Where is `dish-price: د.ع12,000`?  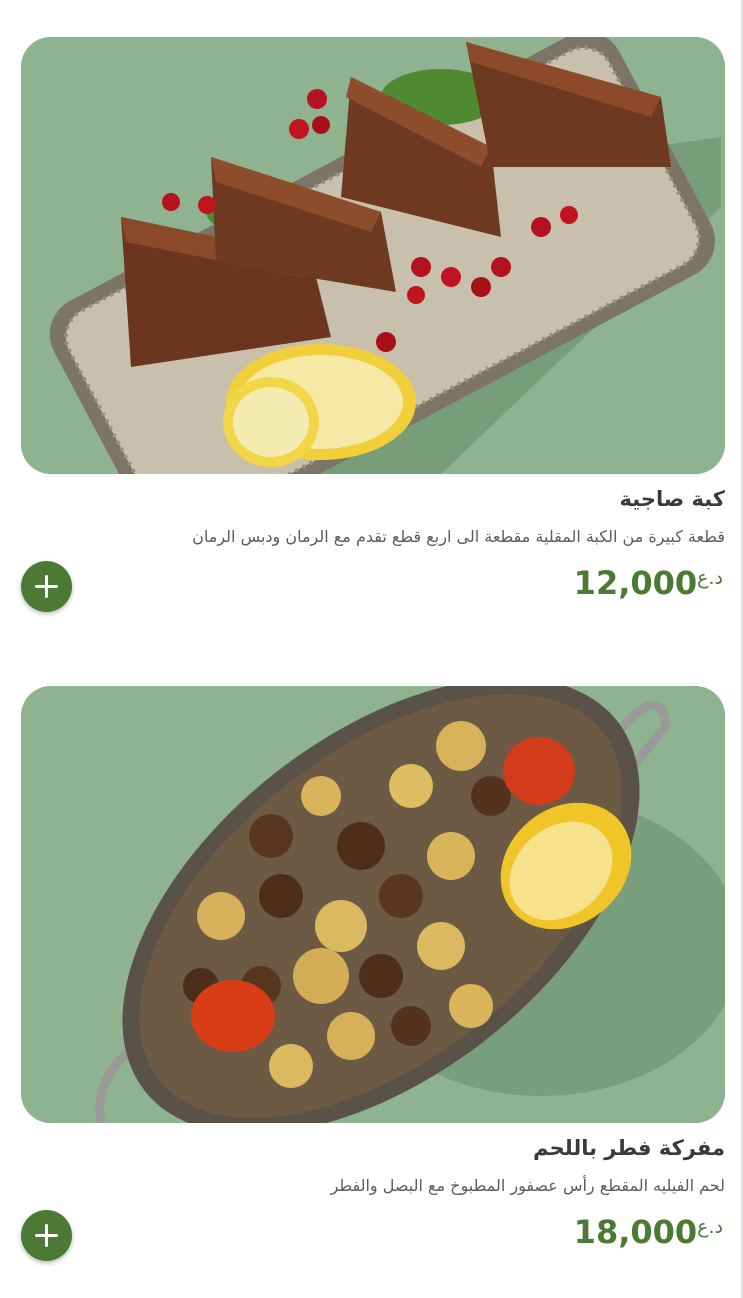 dish-price: د.ع12,000 is located at coordinates (649, 583).